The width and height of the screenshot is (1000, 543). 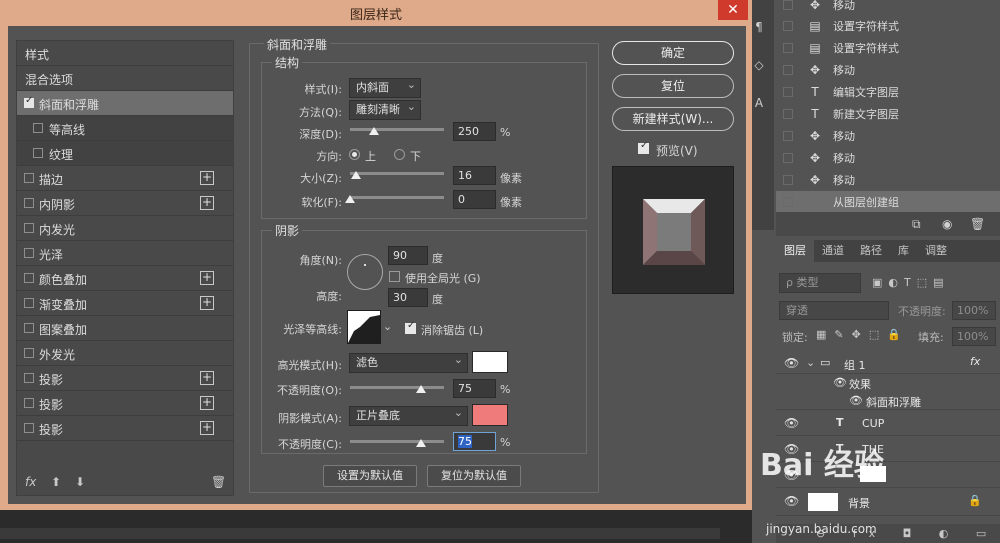 What do you see at coordinates (125, 78) in the screenshot?
I see `blend-options-item: 混合选项` at bounding box center [125, 78].